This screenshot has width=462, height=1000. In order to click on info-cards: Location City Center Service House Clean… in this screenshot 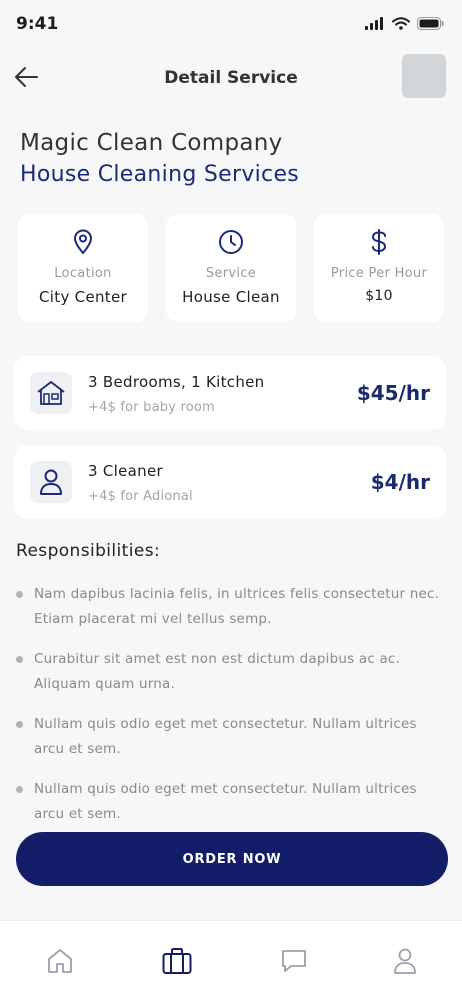, I will do `click(233, 268)`.